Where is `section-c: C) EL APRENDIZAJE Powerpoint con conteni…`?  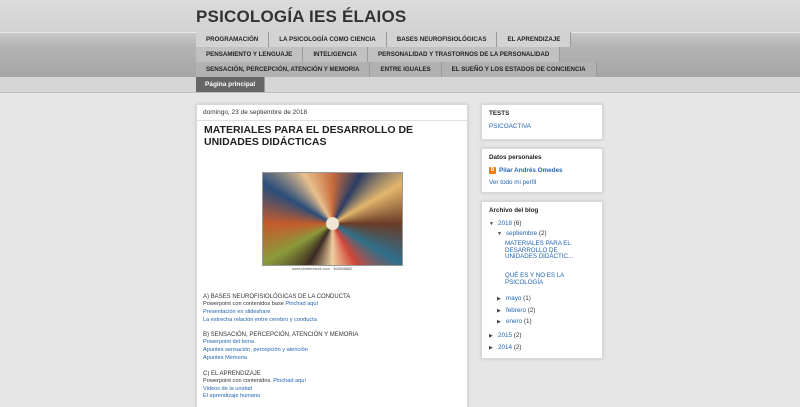 section-c: C) EL APRENDIZAJE Powerpoint con conteni… is located at coordinates (333, 385).